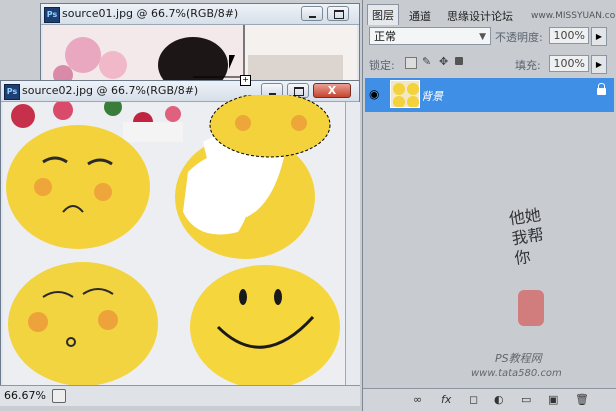  I want to click on layer-row: ◉ 背景, so click(489, 95).